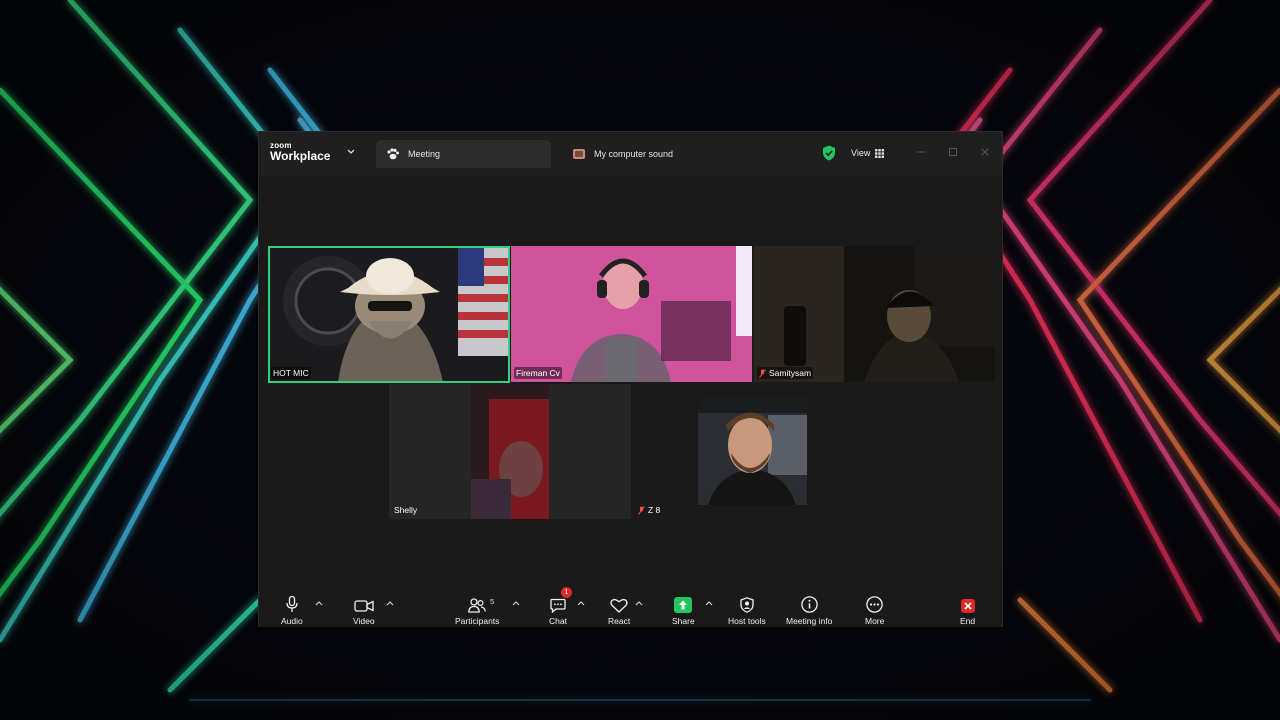 Image resolution: width=1280 pixels, height=720 pixels. I want to click on host-tools-label: Host tools, so click(747, 621).